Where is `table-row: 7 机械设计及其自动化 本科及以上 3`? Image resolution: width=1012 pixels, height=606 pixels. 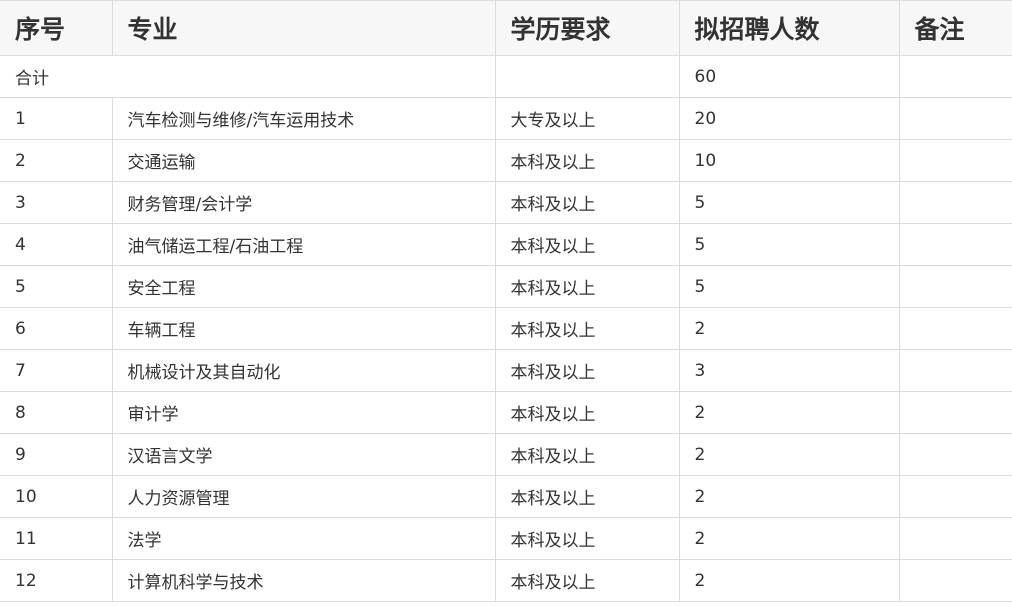 table-row: 7 机械设计及其自动化 本科及以上 3 is located at coordinates (506, 370).